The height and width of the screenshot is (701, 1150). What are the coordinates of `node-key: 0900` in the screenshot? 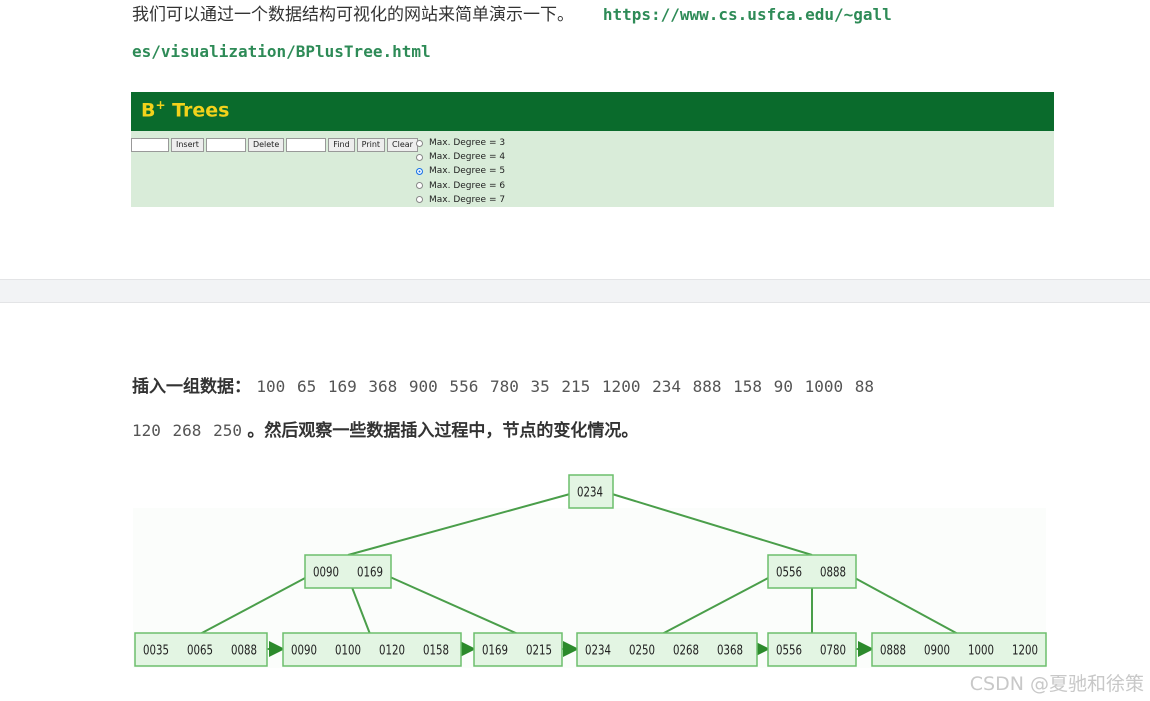 It's located at (937, 651).